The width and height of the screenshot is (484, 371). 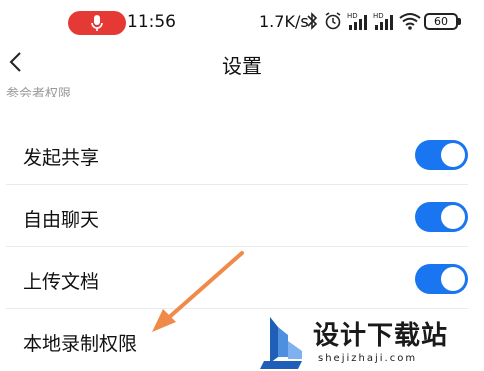 What do you see at coordinates (61, 158) in the screenshot?
I see `setting-label: 发起共享` at bounding box center [61, 158].